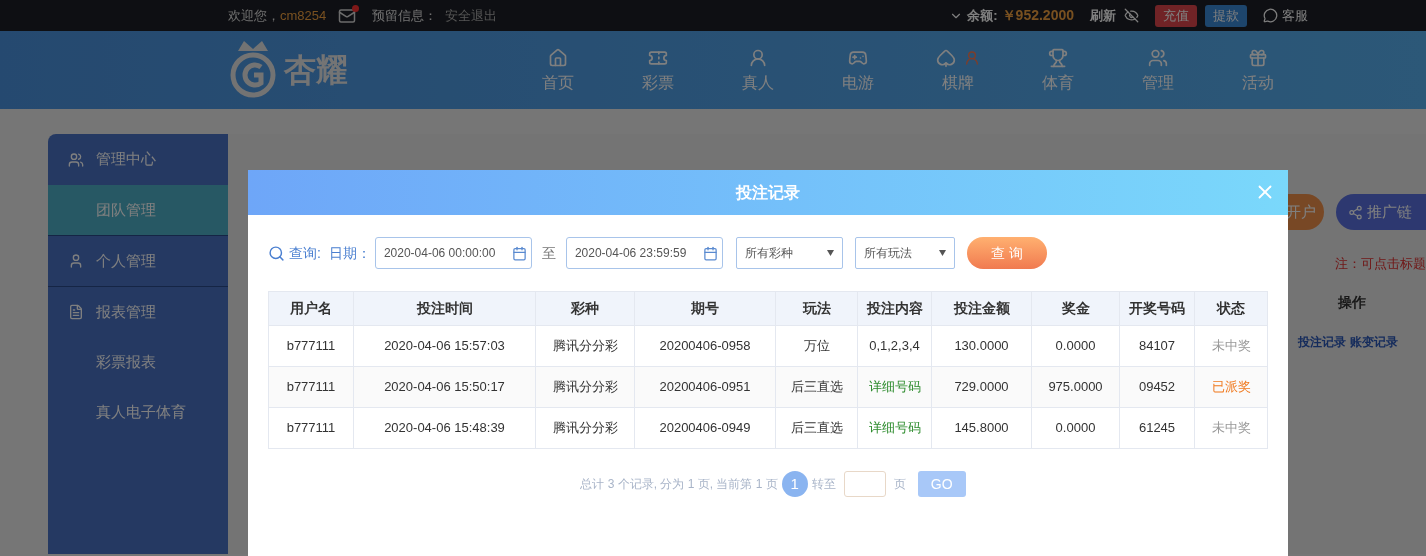  Describe the element at coordinates (558, 58) in the screenshot. I see `house-icon` at that location.